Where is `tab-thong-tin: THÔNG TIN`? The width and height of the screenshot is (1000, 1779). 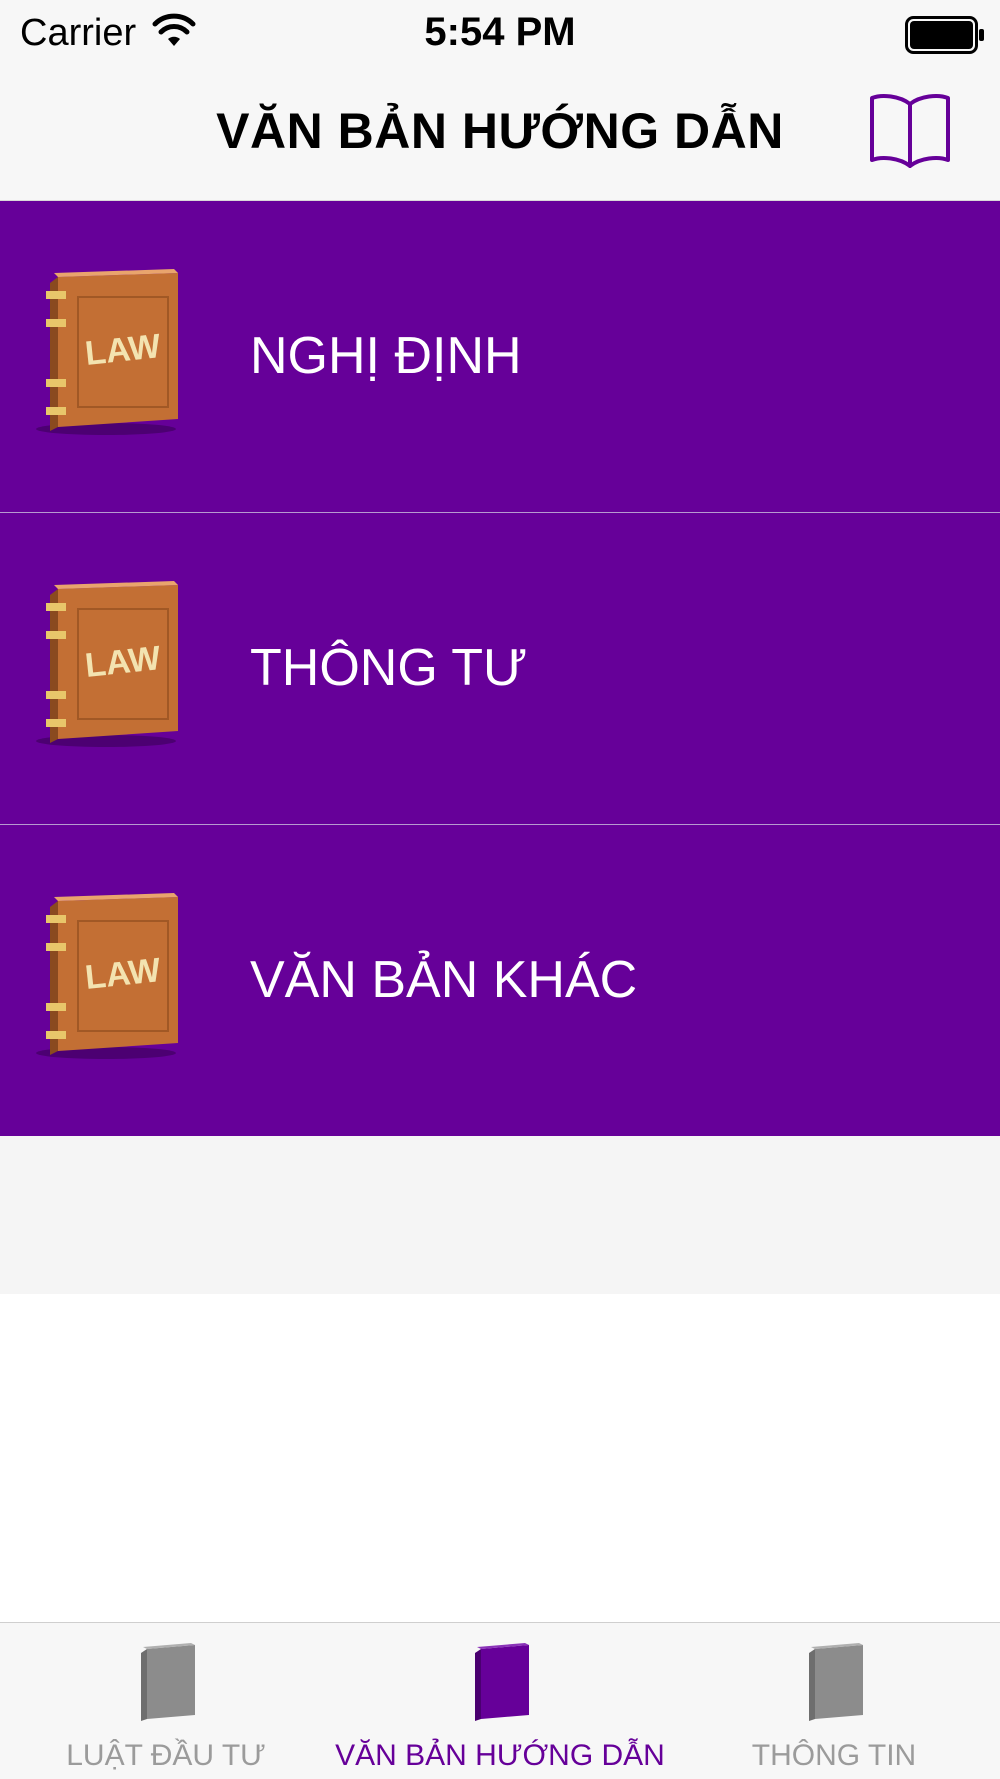 tab-thong-tin: THÔNG TIN is located at coordinates (834, 1701).